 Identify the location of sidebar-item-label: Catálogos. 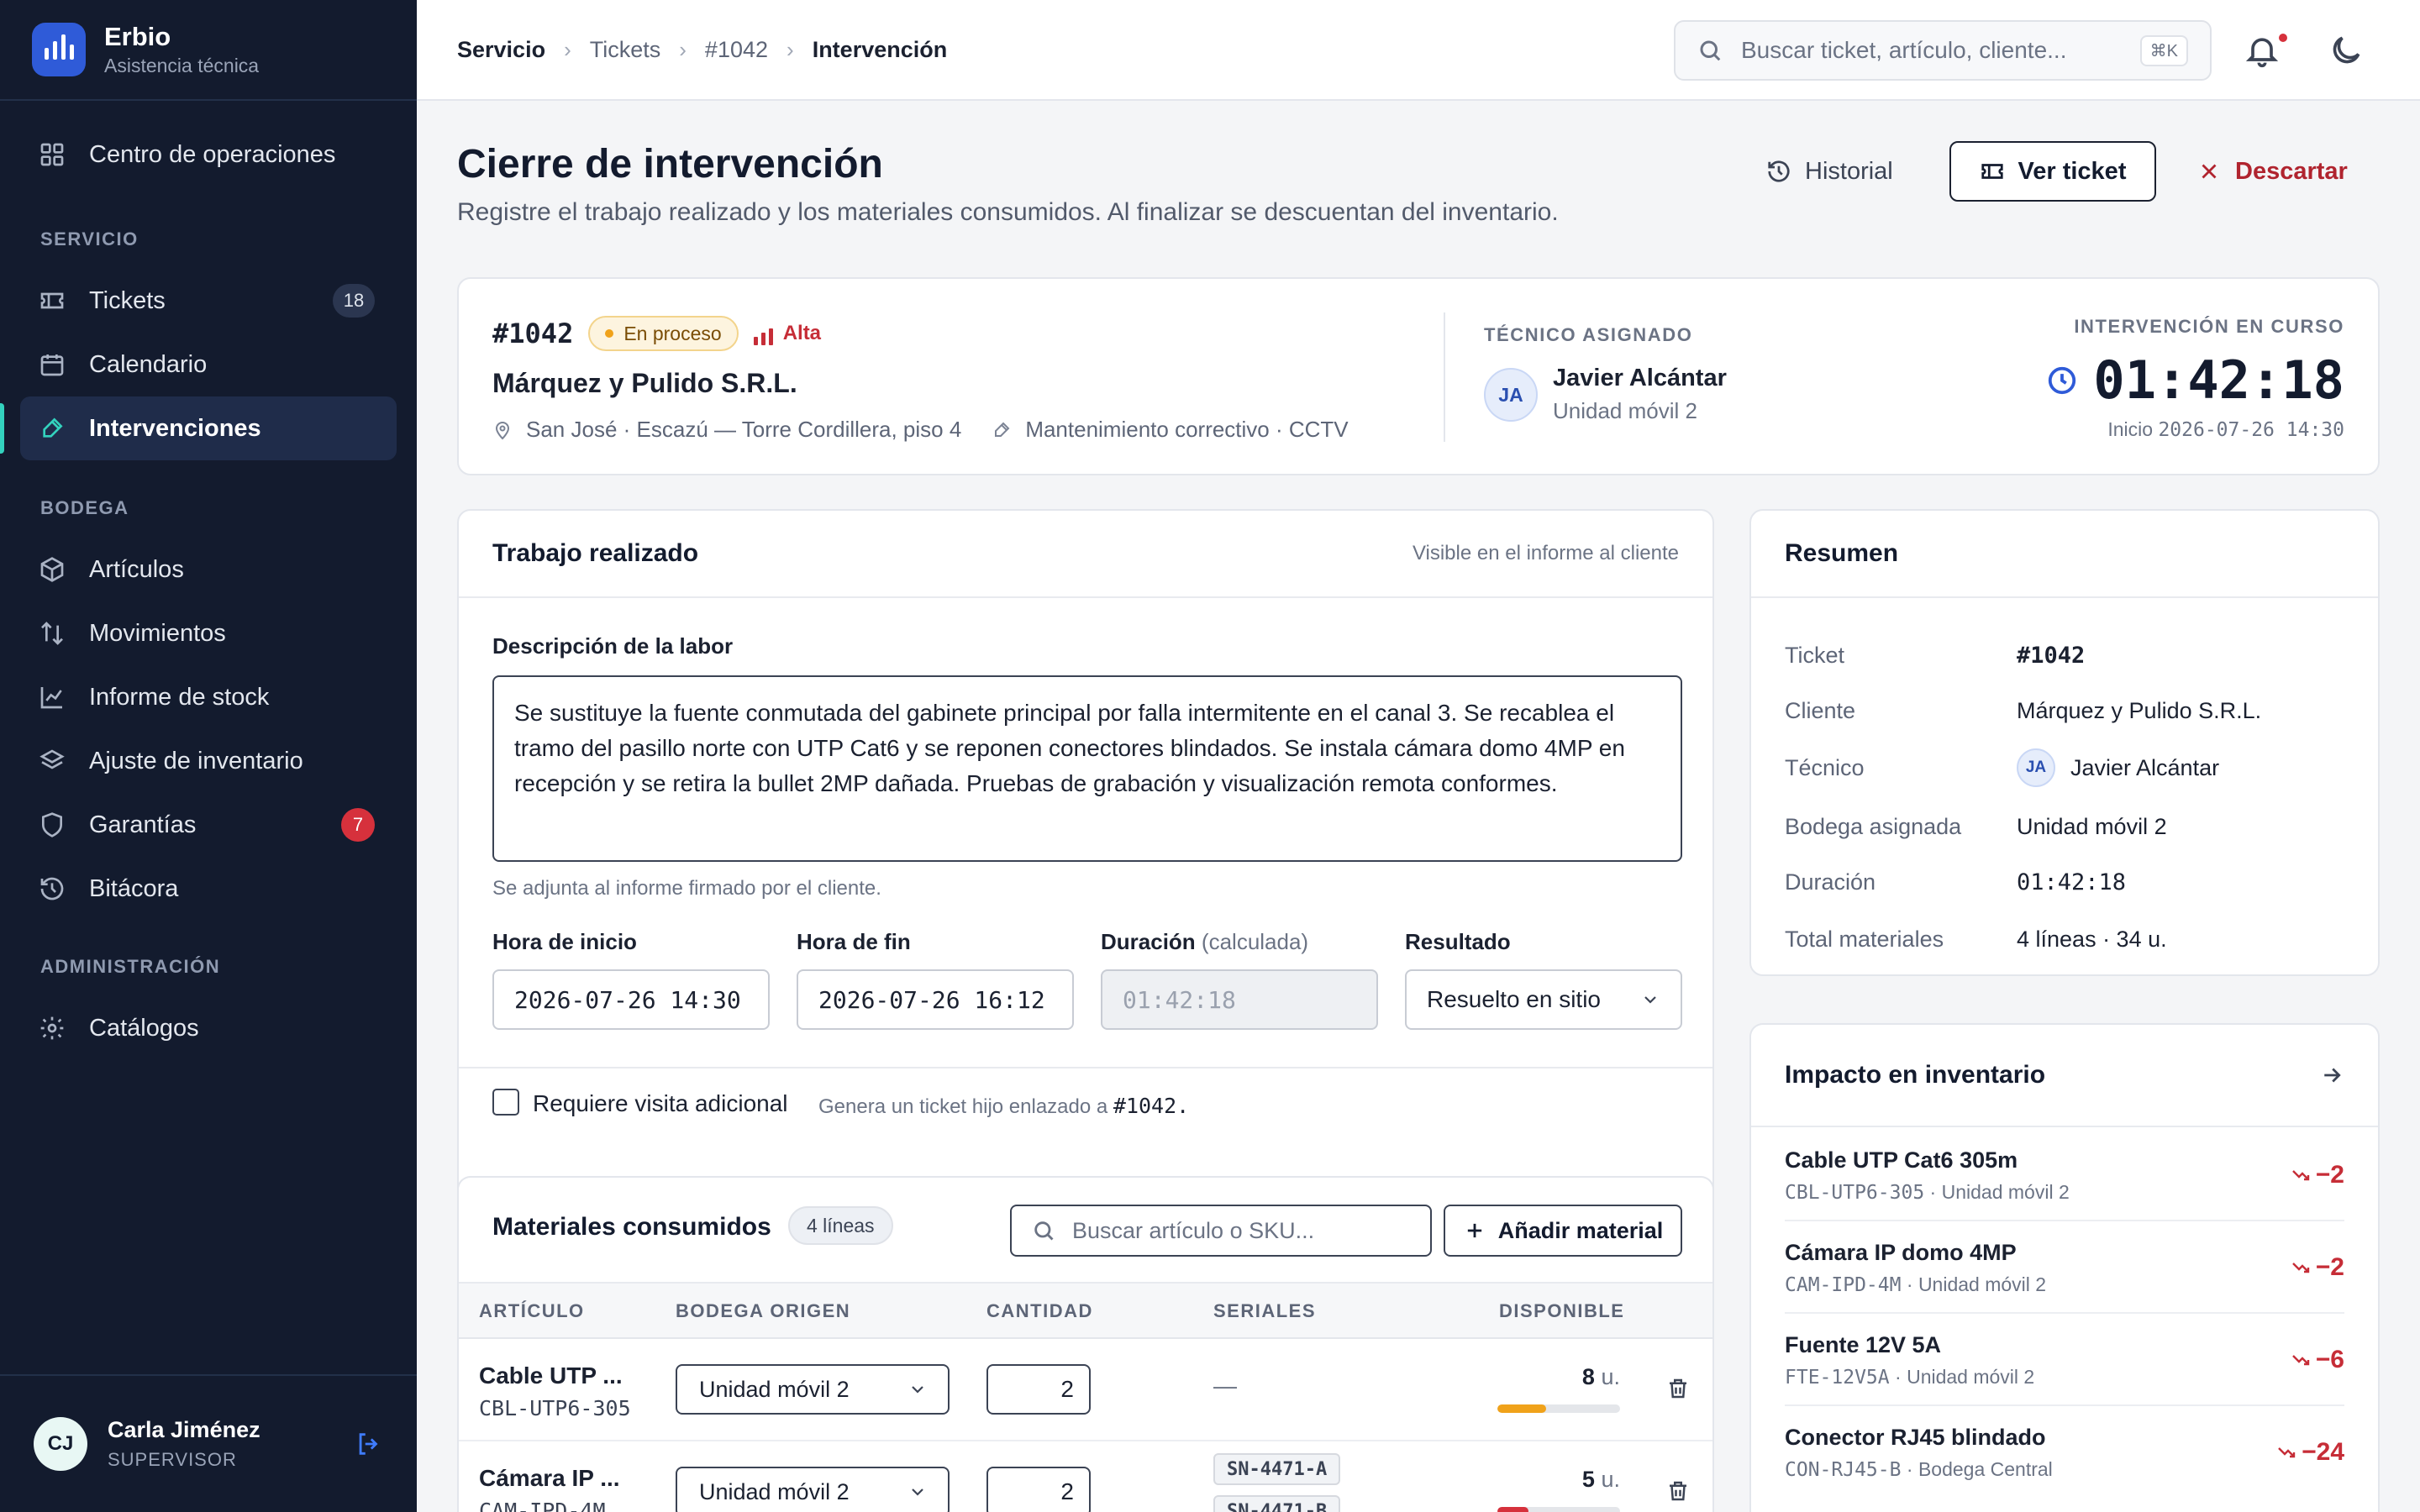
(144, 1028).